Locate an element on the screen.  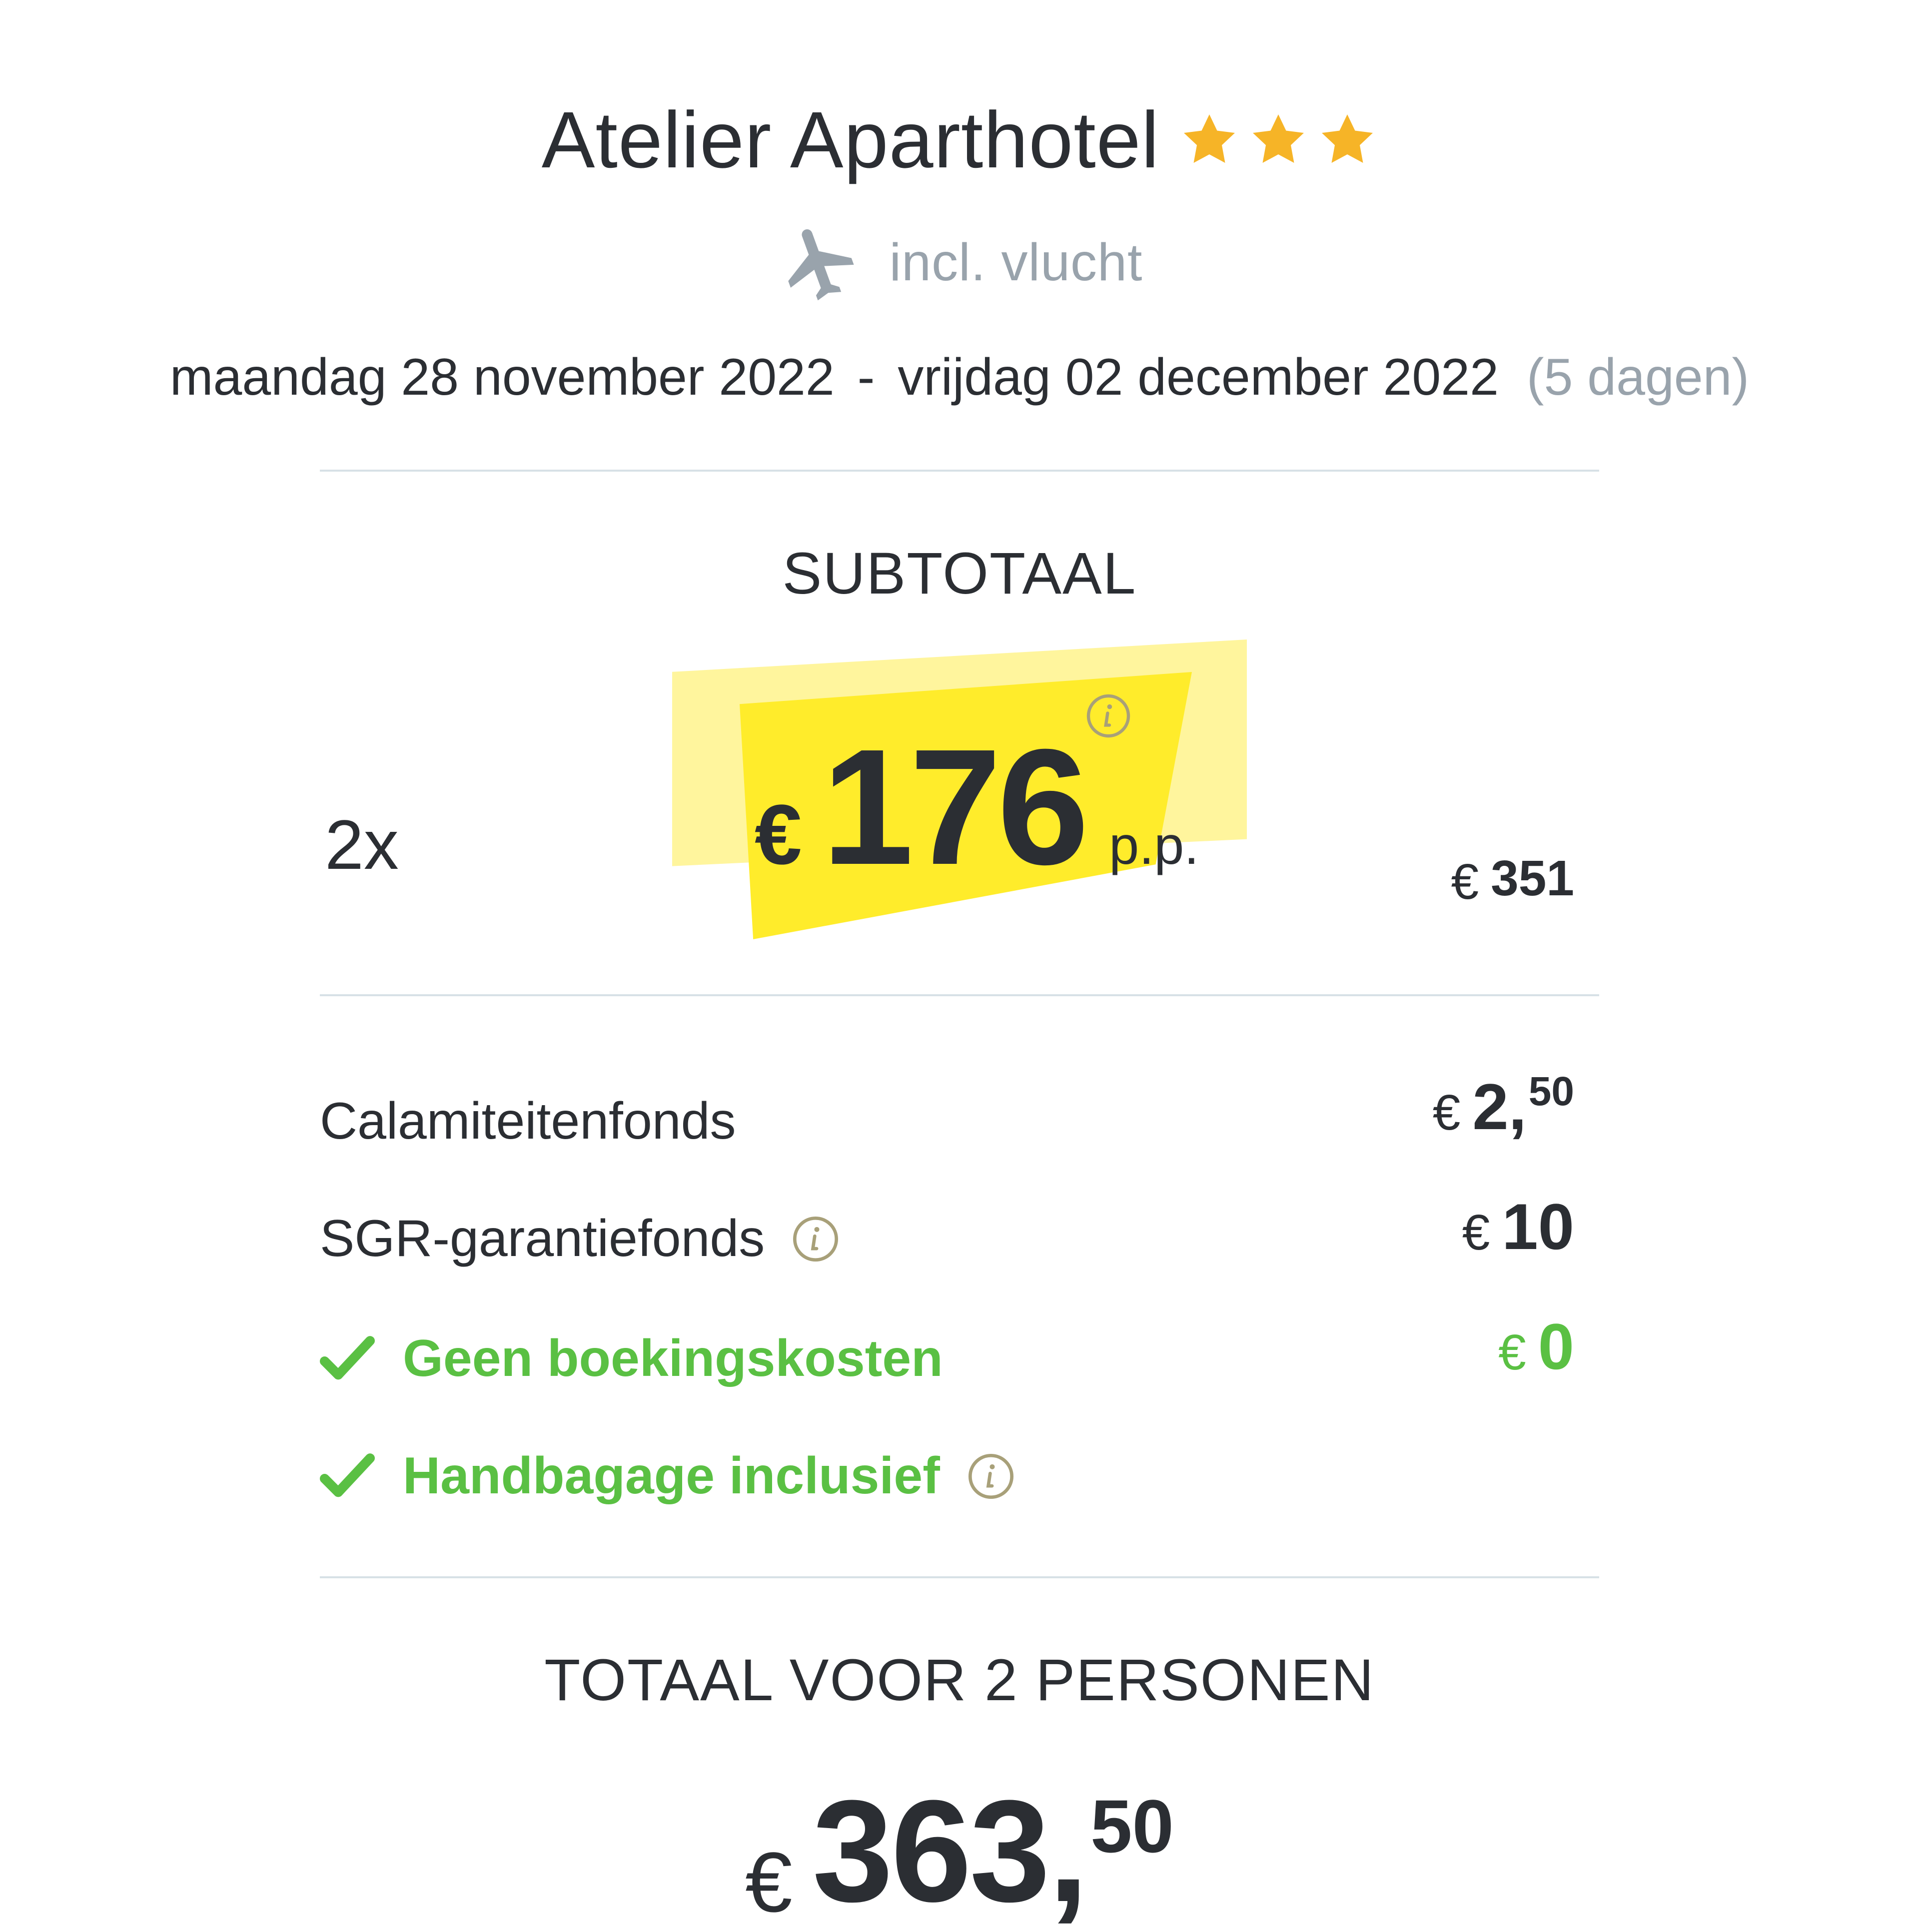
fee-label: Calamiteitenfonds is located at coordinates (528, 1121).